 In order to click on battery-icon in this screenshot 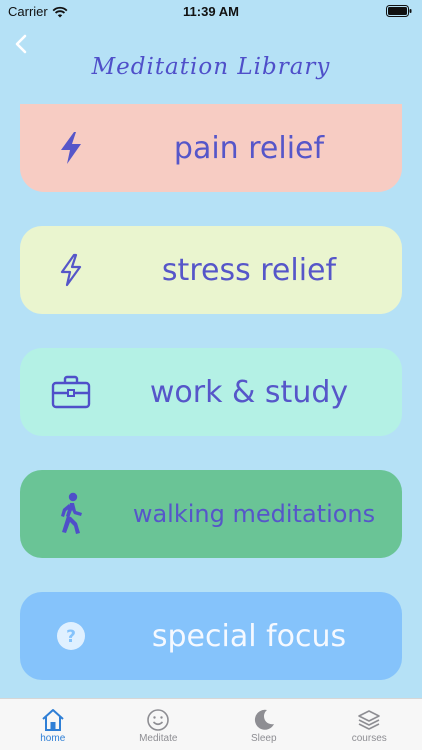, I will do `click(399, 12)`.